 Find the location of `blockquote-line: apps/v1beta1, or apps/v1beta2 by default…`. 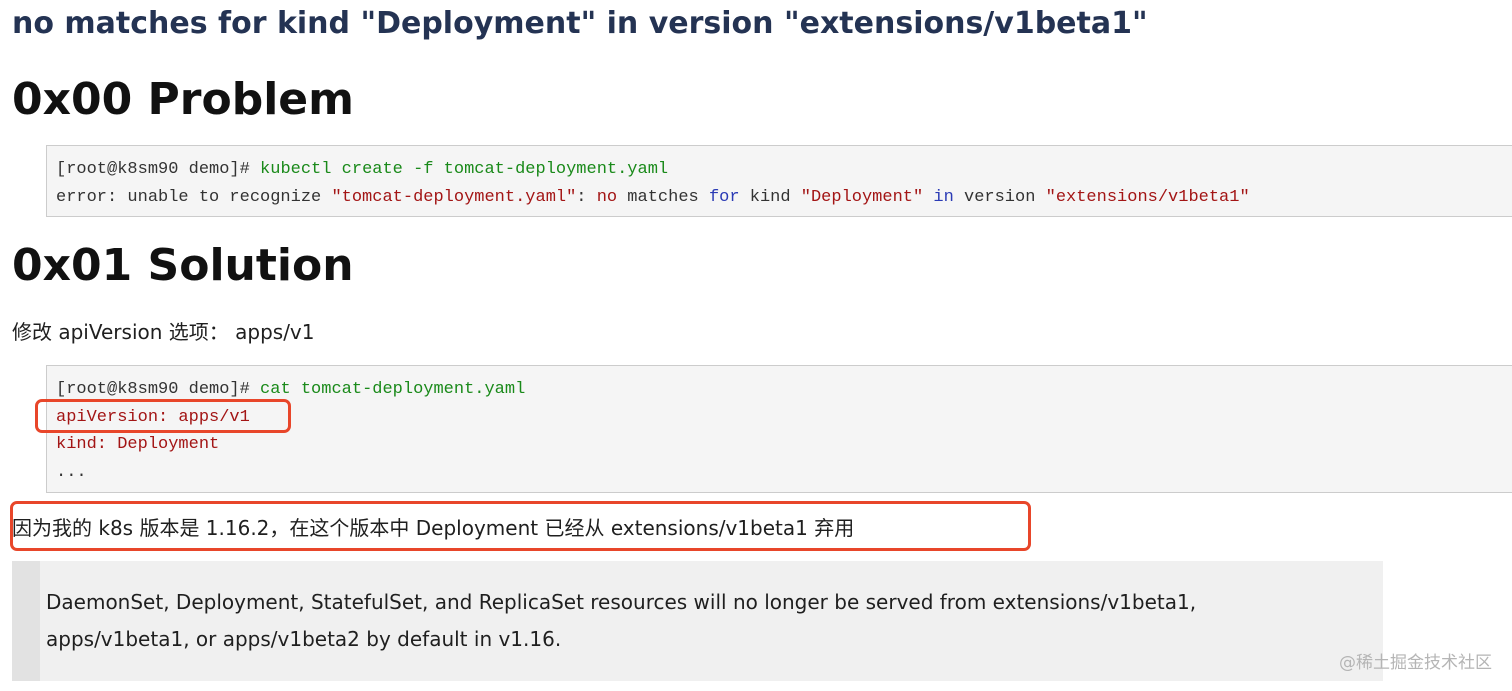

blockquote-line: apps/v1beta1, or apps/v1beta2 by default… is located at coordinates (304, 639).